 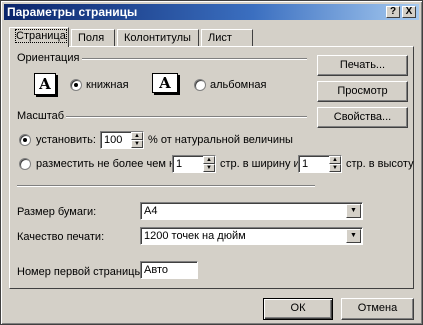 I want to click on paper-size-value: A4, so click(x=151, y=211).